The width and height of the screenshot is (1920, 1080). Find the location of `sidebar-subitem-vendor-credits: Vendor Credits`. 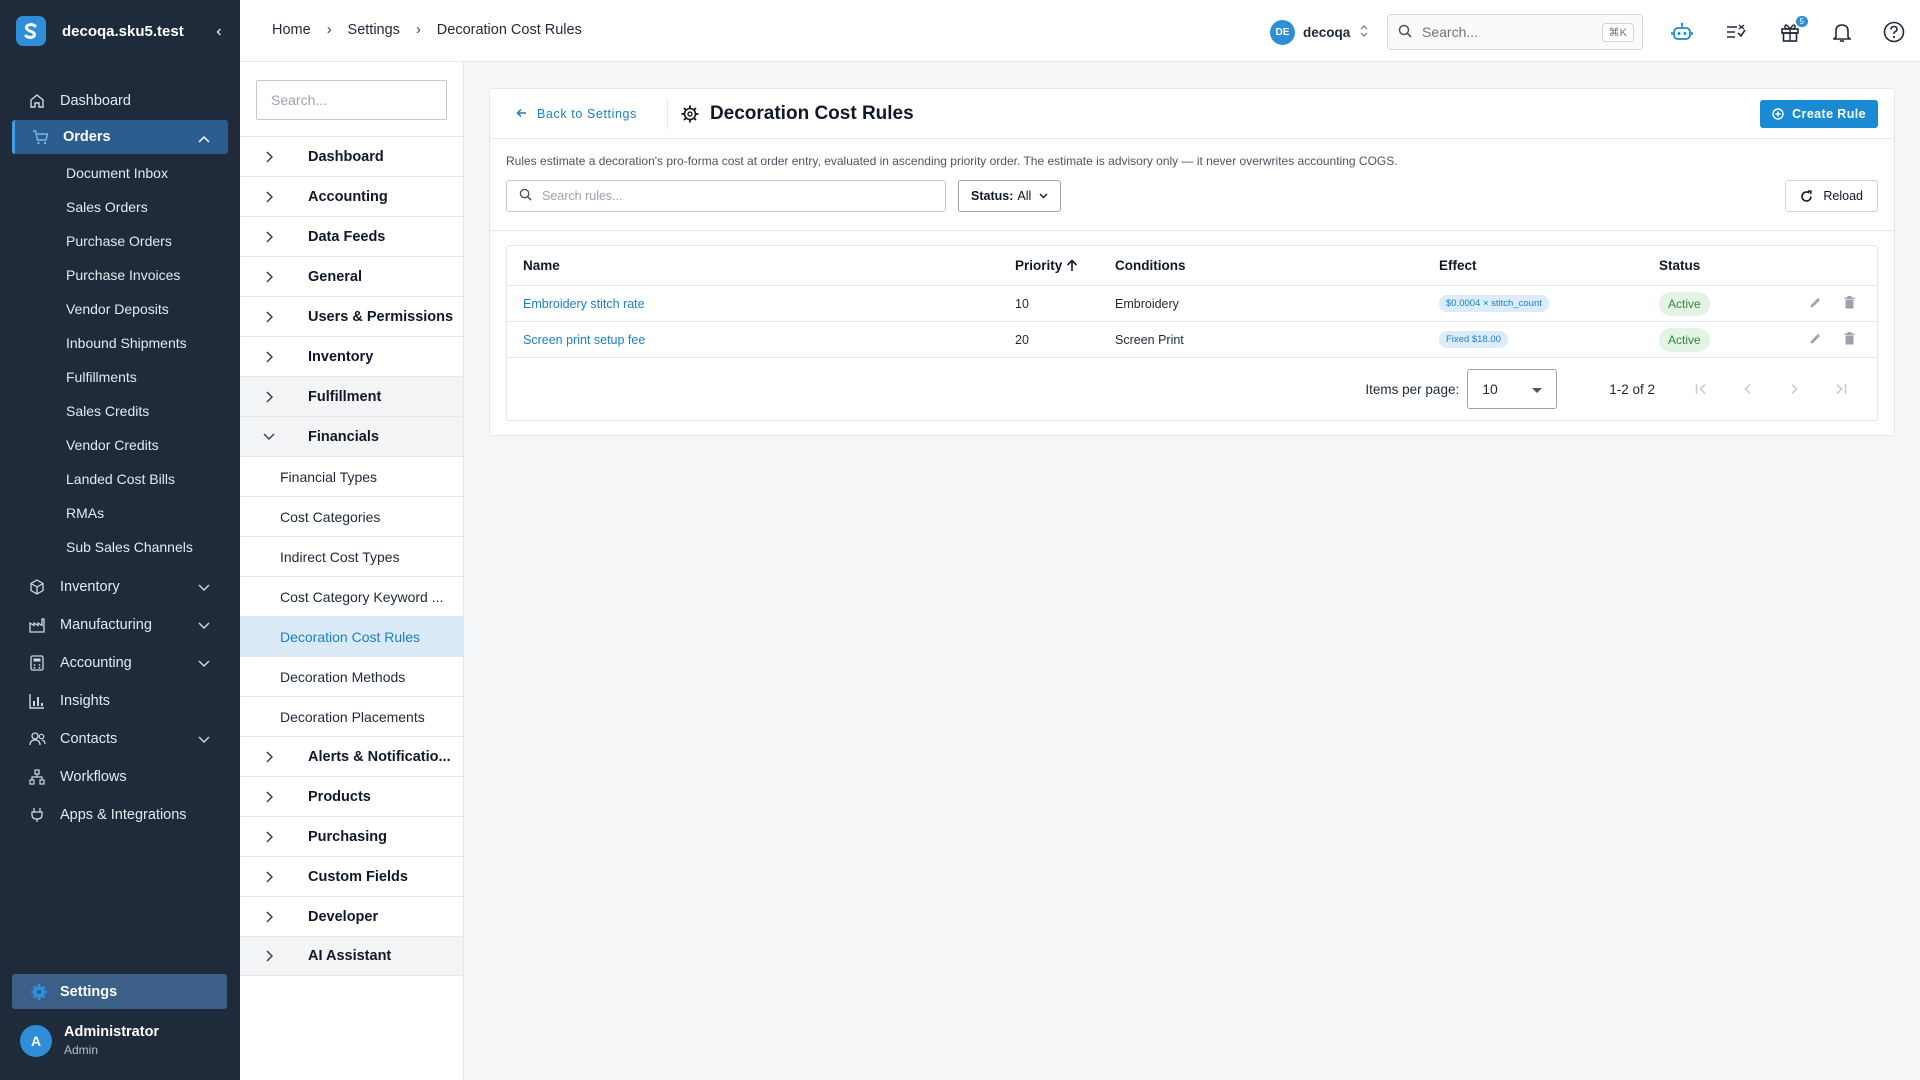

sidebar-subitem-vendor-credits: Vendor Credits is located at coordinates (120, 445).